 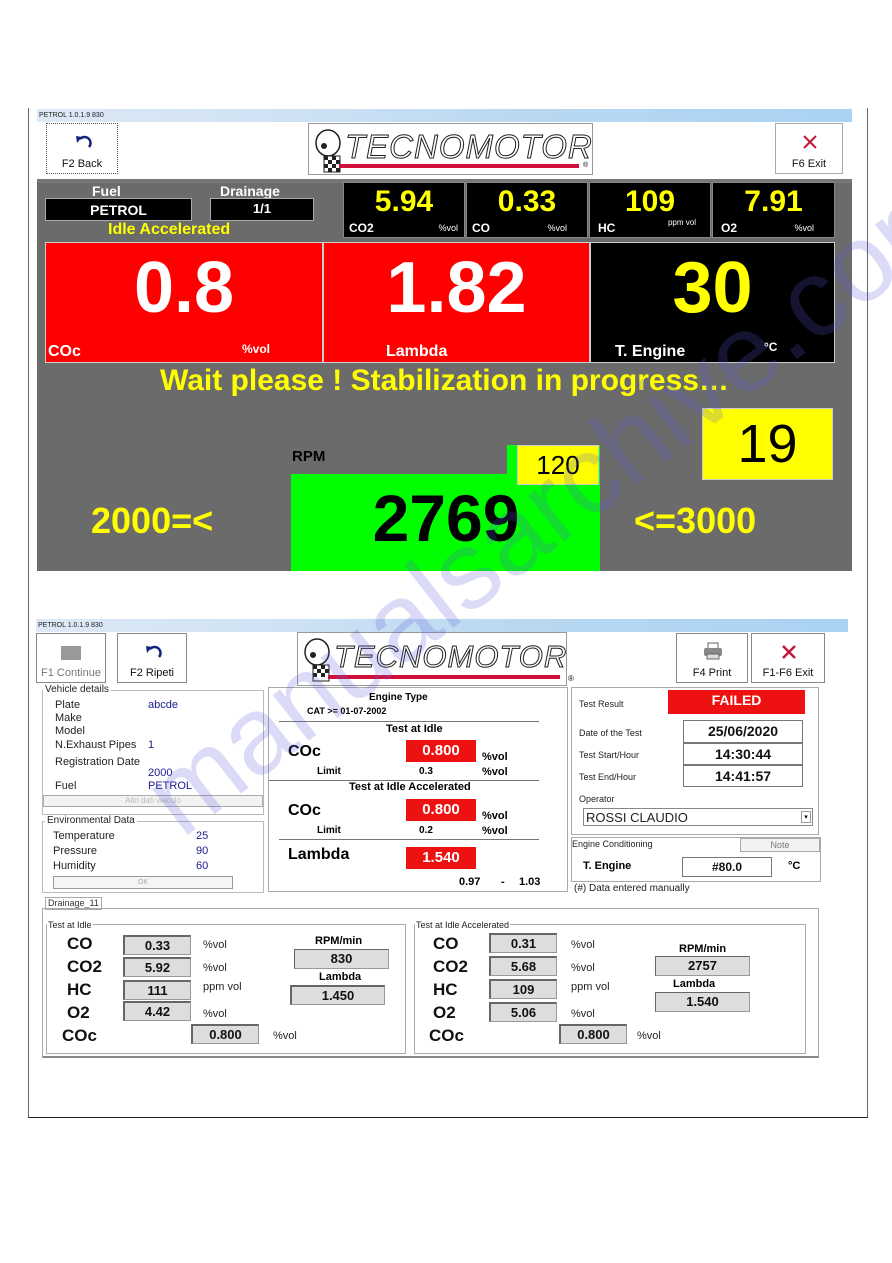 What do you see at coordinates (152, 658) in the screenshot?
I see `repeat-button: F2 Ripeti` at bounding box center [152, 658].